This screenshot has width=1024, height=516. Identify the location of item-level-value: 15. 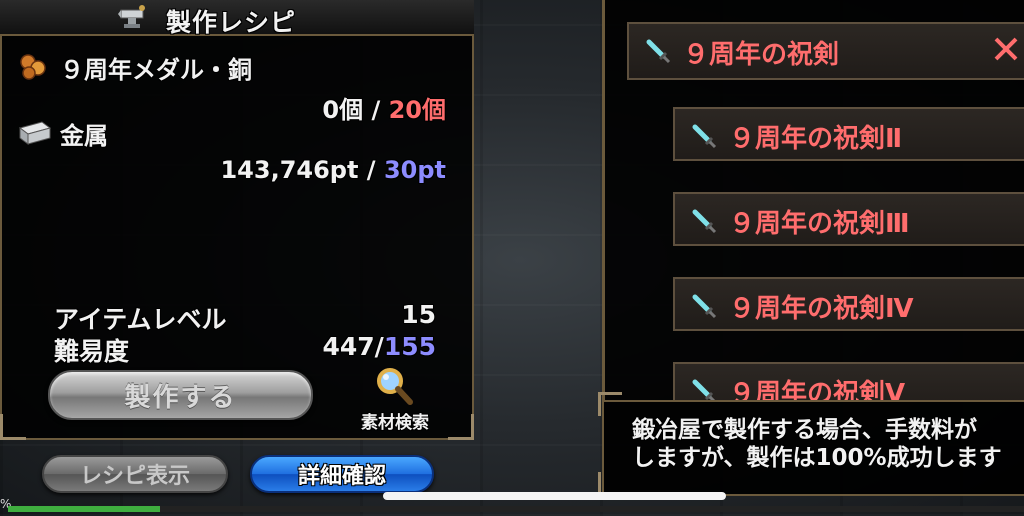
(418, 314).